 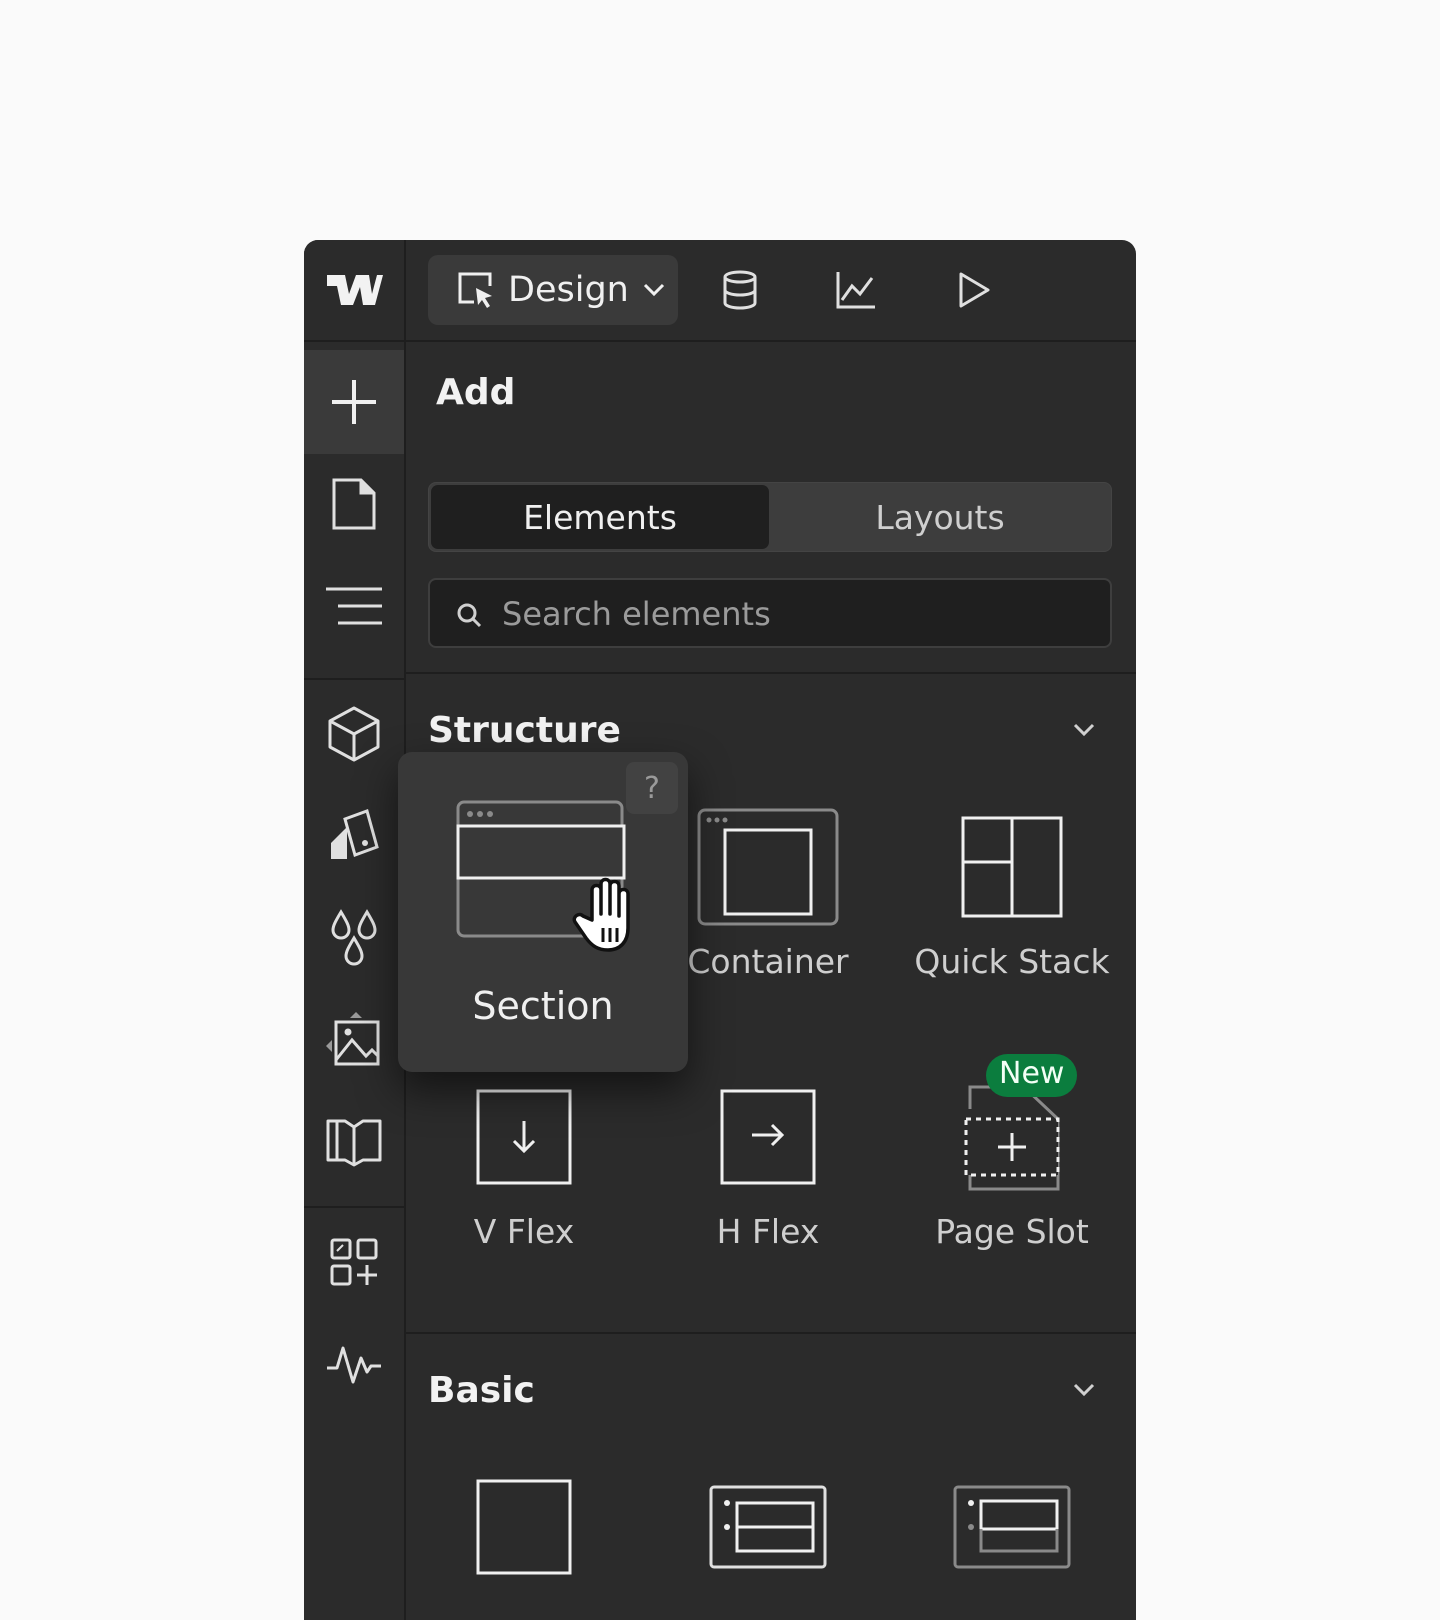 I want to click on structure-heading: Structure, so click(x=524, y=730).